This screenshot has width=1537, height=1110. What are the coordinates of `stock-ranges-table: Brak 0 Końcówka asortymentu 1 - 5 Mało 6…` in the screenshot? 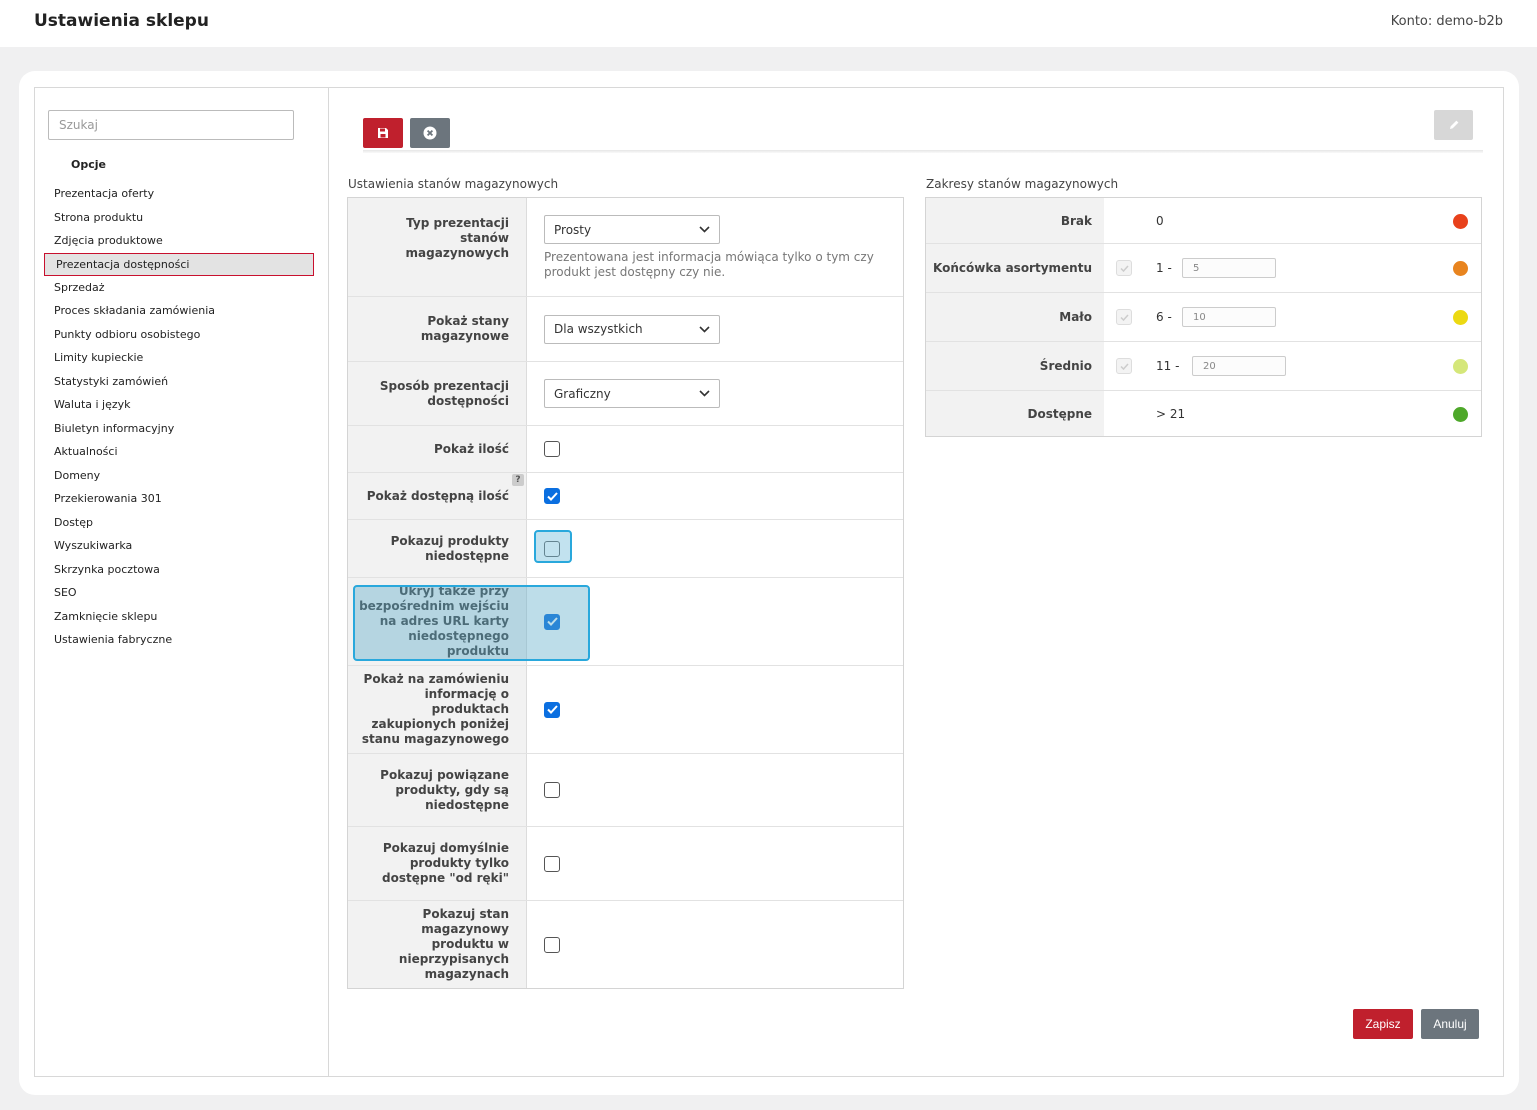 It's located at (1203, 317).